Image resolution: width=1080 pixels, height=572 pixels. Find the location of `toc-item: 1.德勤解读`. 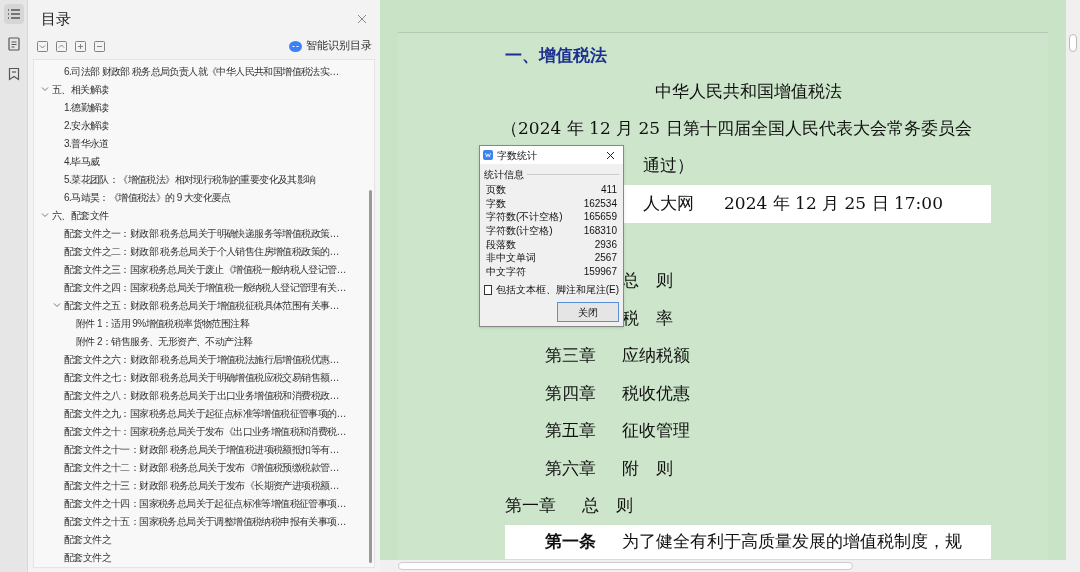

toc-item: 1.德勤解读 is located at coordinates (204, 107).